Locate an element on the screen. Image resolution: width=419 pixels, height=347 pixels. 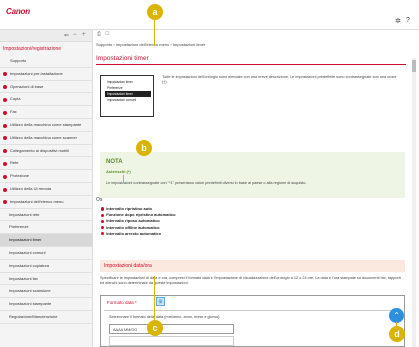
sidebar-item-label: Preferenze is located at coordinates (19, 227).